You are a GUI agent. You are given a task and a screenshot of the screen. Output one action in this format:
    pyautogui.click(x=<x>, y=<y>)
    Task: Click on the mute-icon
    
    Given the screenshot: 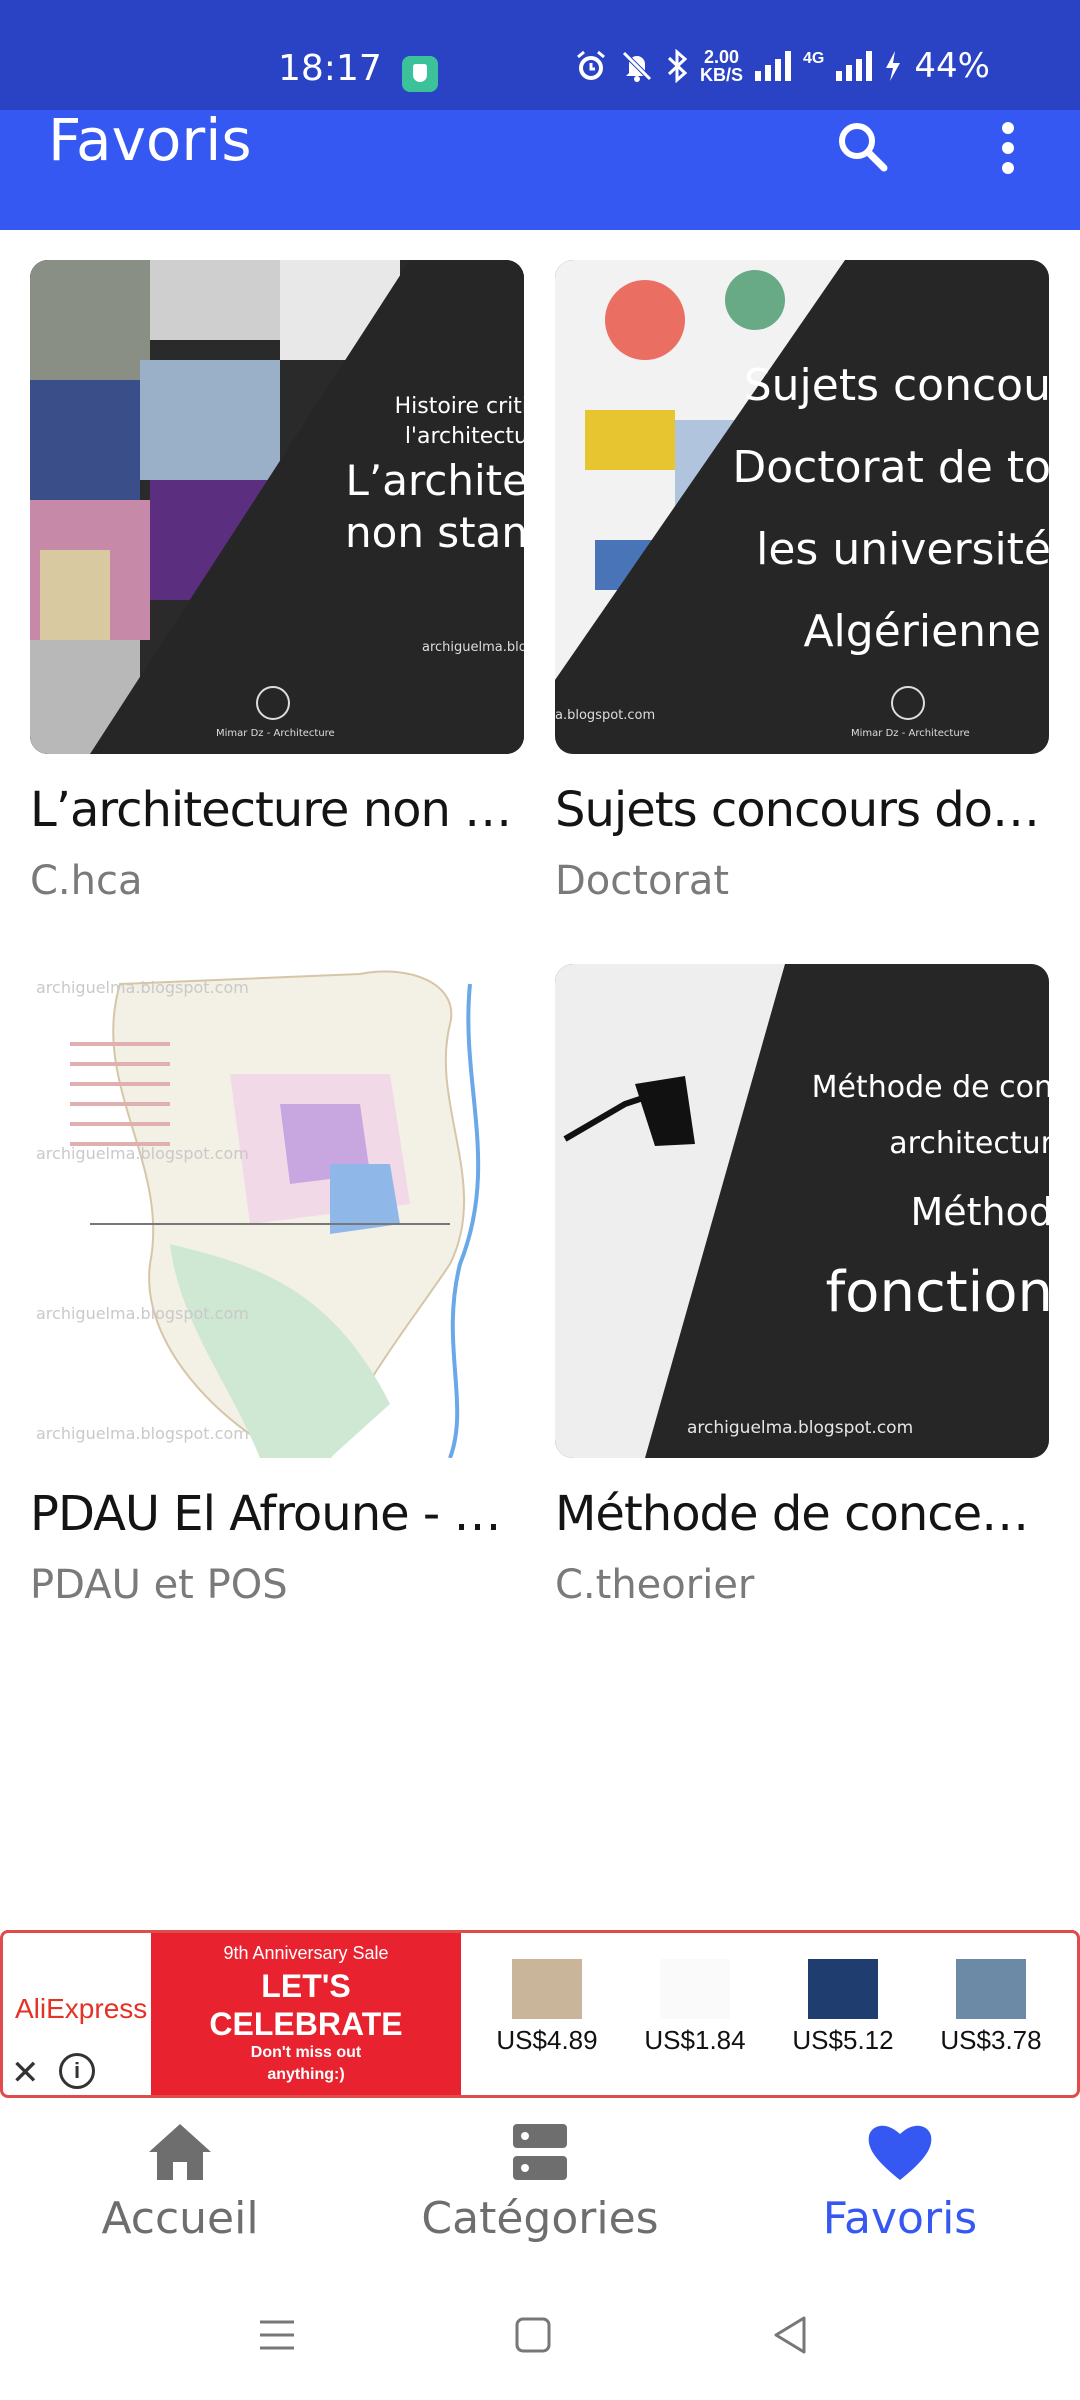 What is the action you would take?
    pyautogui.click(x=637, y=66)
    